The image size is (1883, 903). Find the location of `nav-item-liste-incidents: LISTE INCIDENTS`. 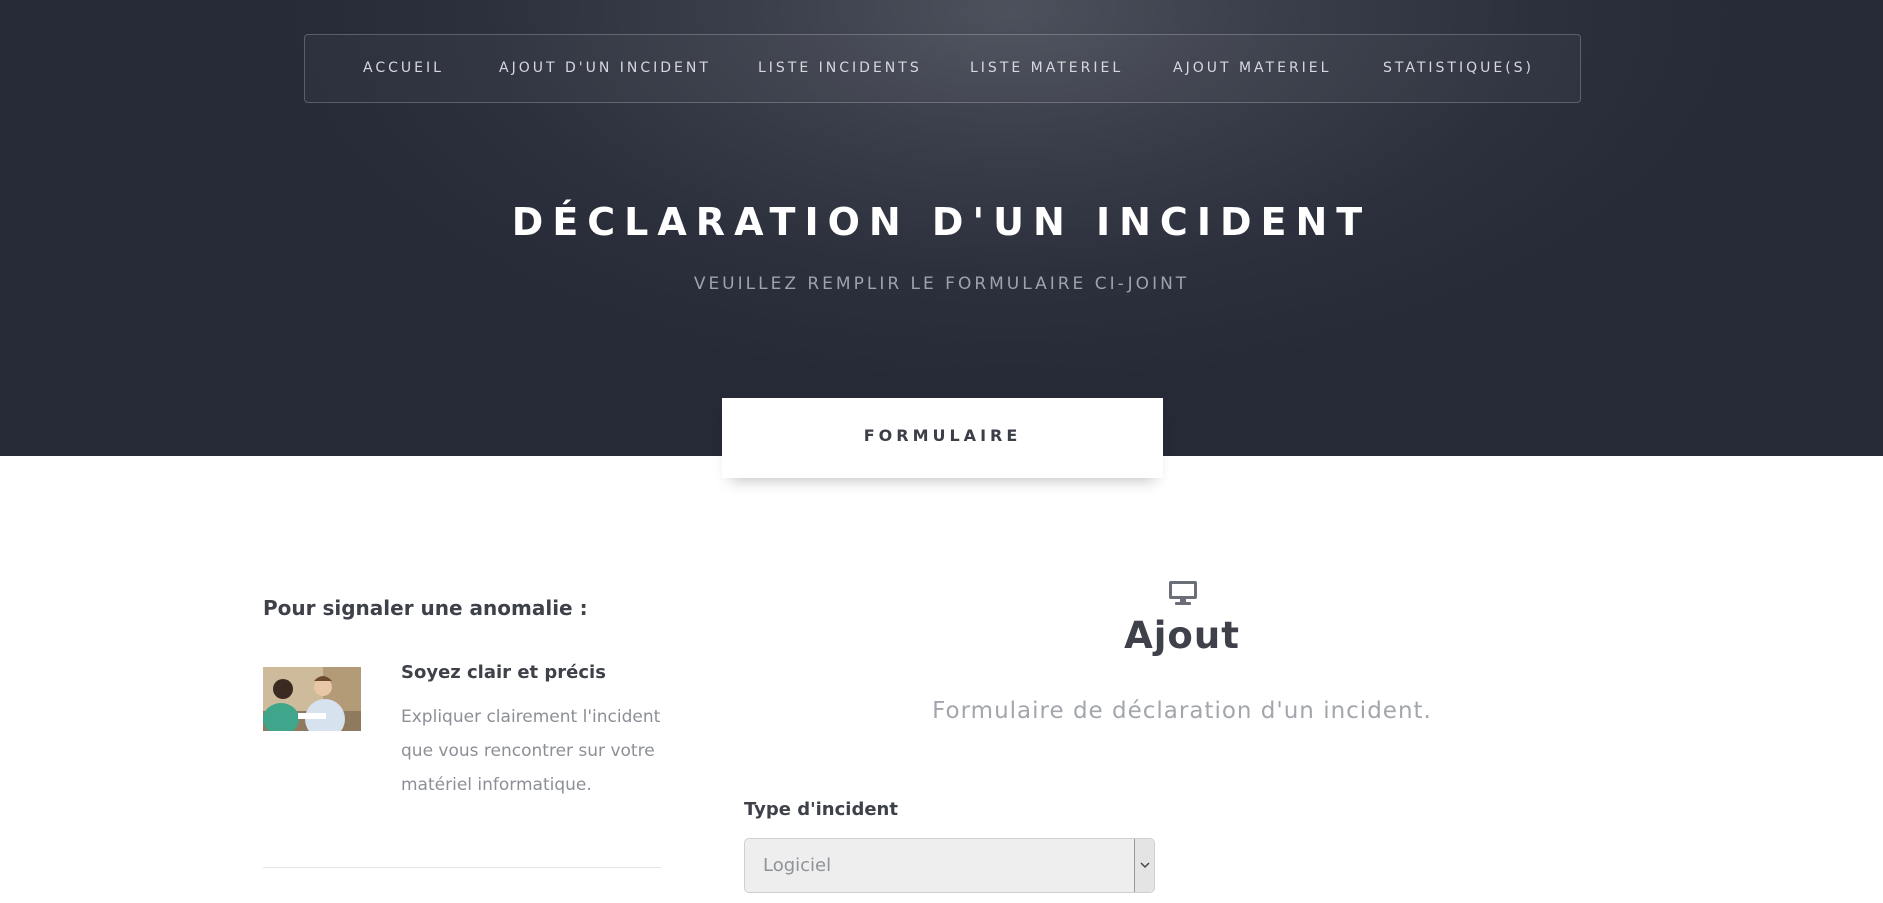

nav-item-liste-incidents: LISTE INCIDENTS is located at coordinates (840, 68).